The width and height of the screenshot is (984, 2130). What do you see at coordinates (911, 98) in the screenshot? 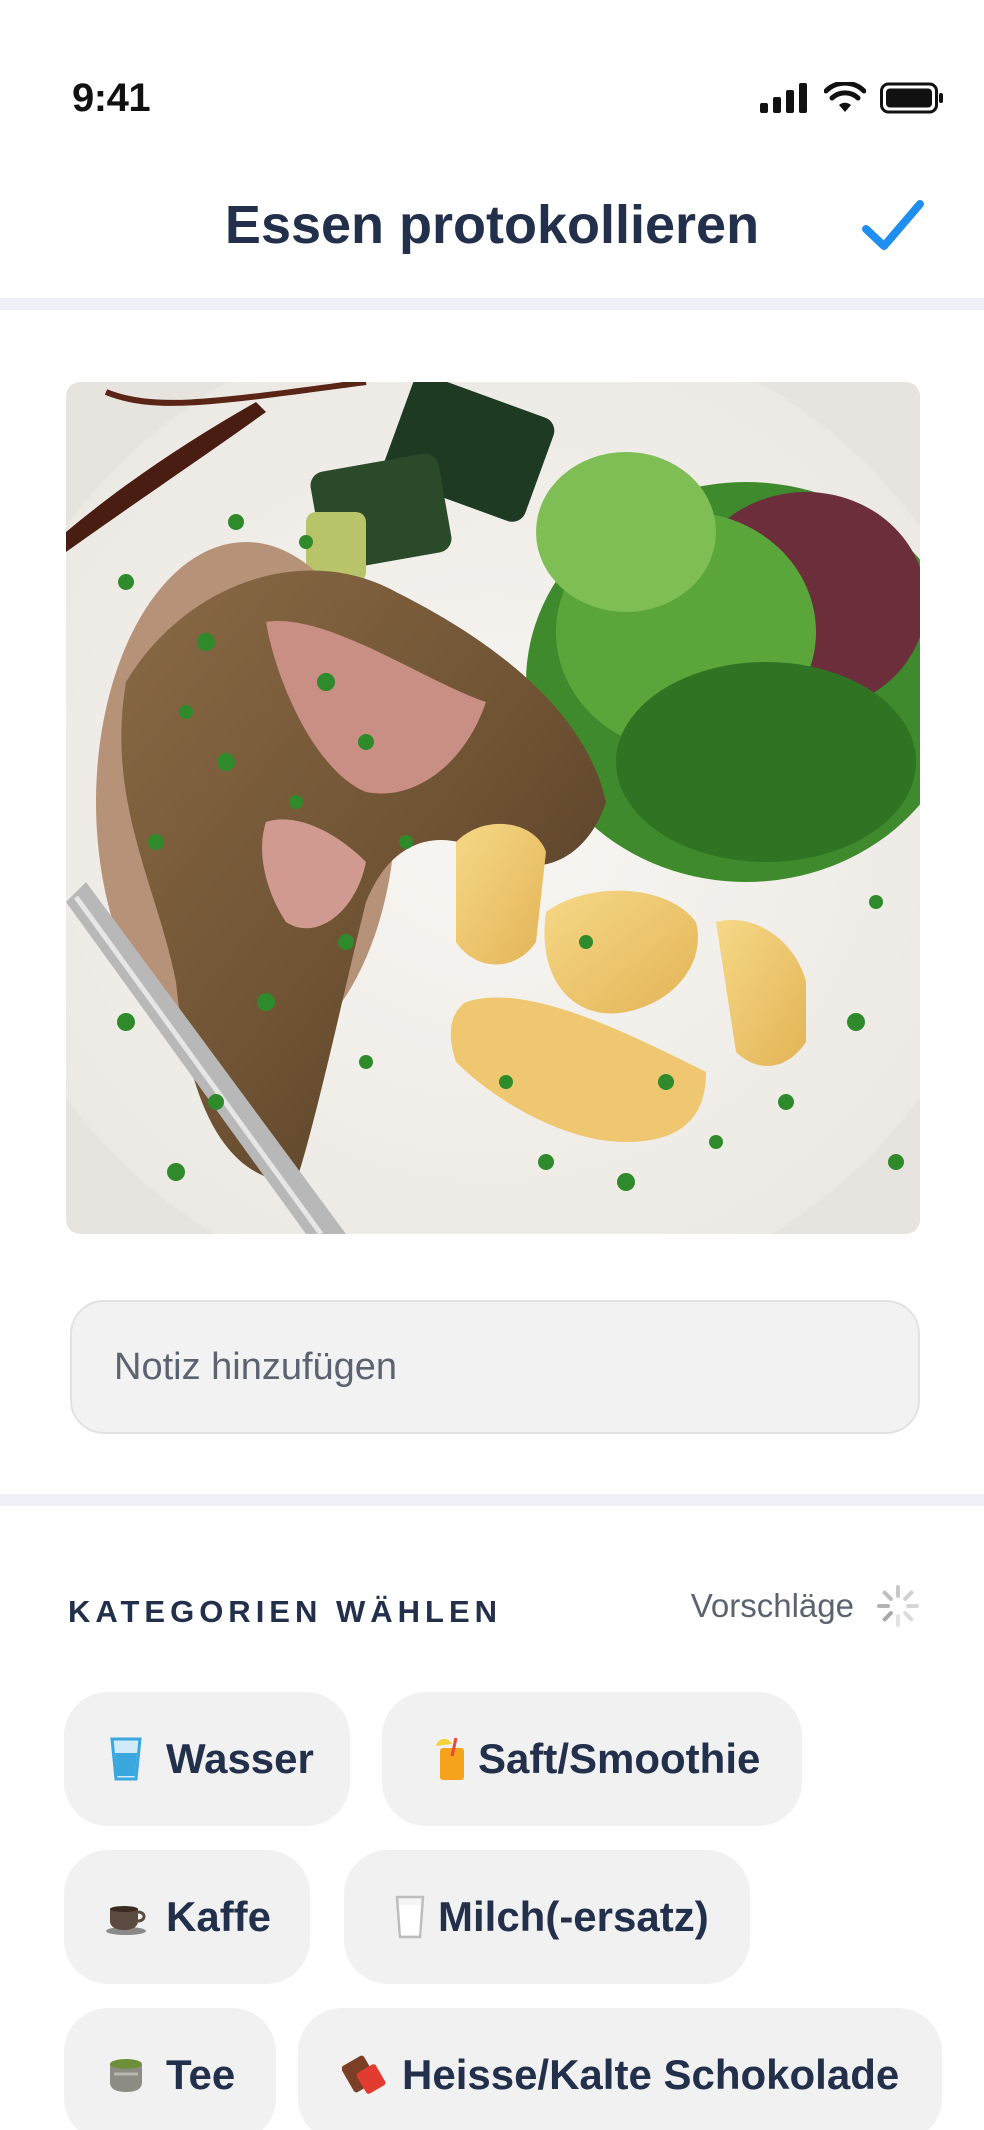
I see `battery-icon` at bounding box center [911, 98].